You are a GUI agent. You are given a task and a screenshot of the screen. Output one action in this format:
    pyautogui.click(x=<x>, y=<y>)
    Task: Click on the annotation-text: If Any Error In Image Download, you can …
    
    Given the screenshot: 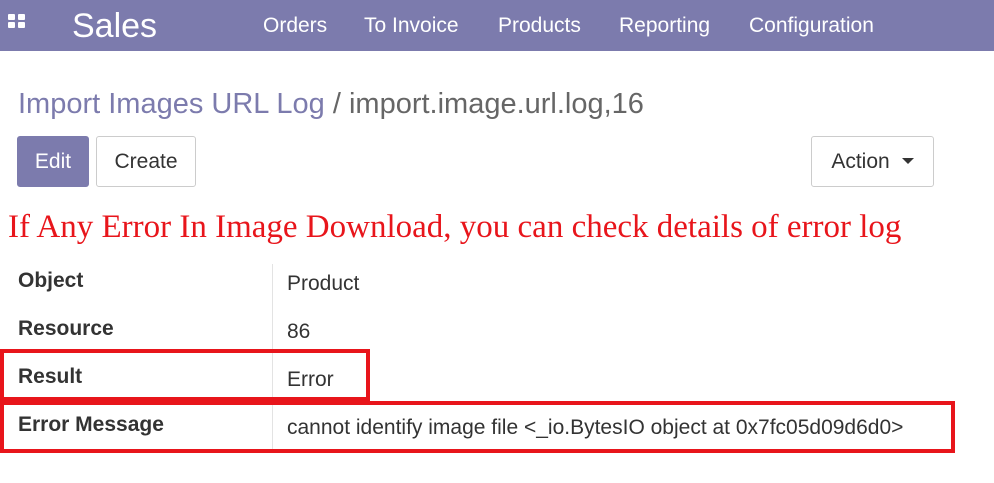 What is the action you would take?
    pyautogui.click(x=455, y=227)
    